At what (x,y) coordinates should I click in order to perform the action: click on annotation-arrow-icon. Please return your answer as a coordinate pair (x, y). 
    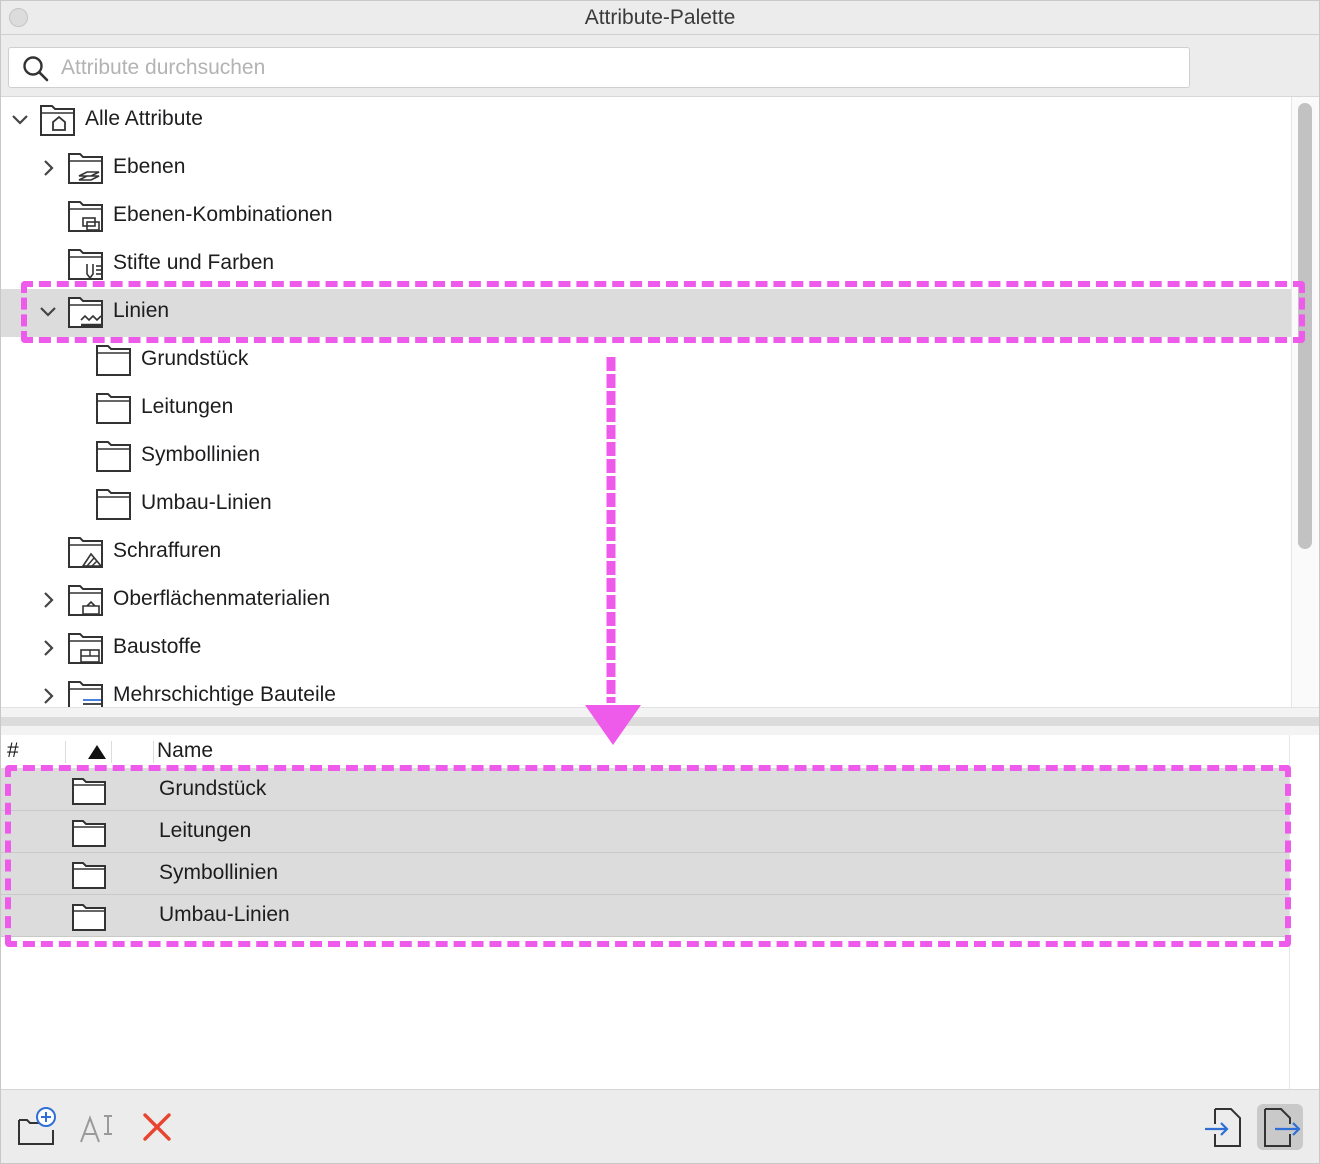
    Looking at the image, I should click on (613, 551).